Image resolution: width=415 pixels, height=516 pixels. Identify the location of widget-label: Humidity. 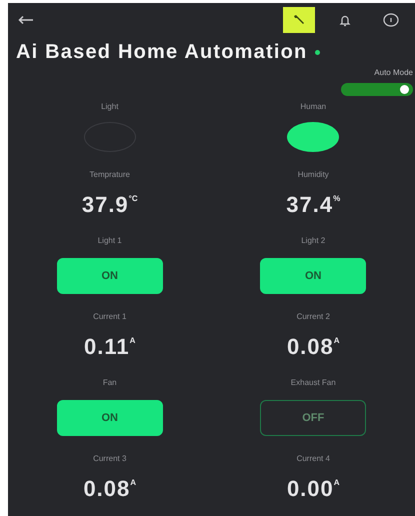
(313, 175).